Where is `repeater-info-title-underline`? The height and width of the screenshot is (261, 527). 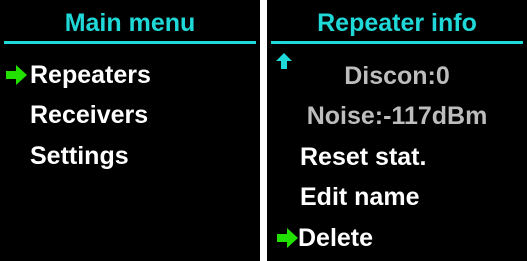 repeater-info-title-underline is located at coordinates (397, 42).